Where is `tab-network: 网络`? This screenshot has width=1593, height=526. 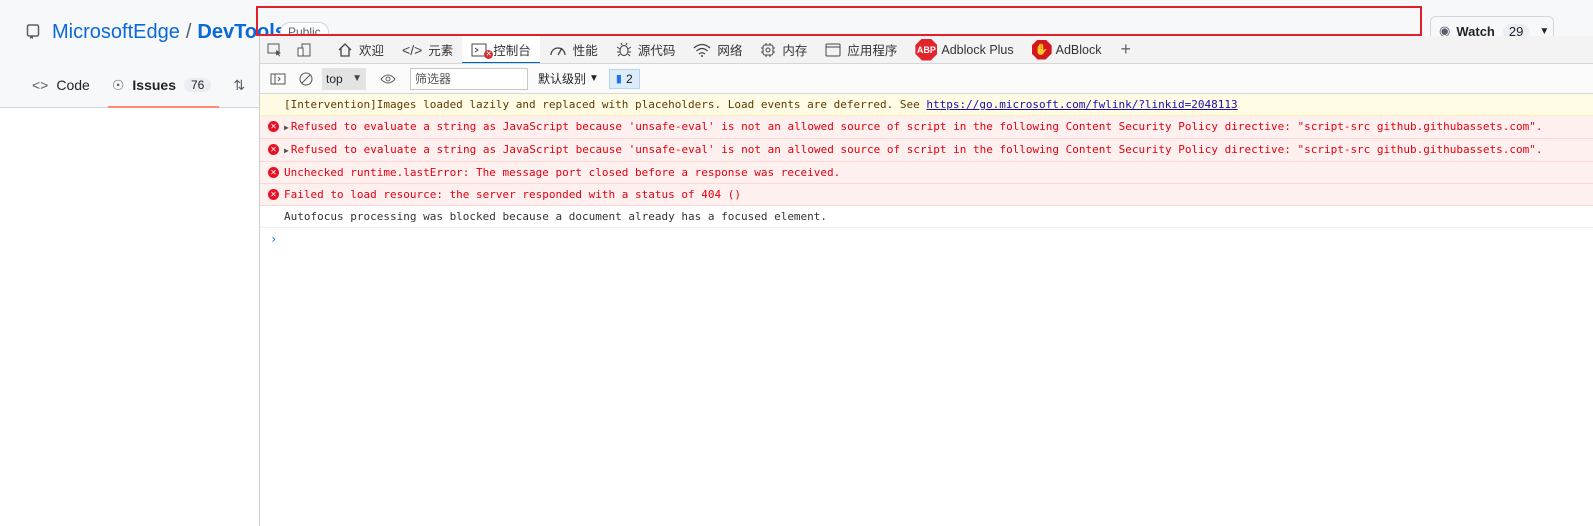
tab-network: 网络 is located at coordinates (717, 49).